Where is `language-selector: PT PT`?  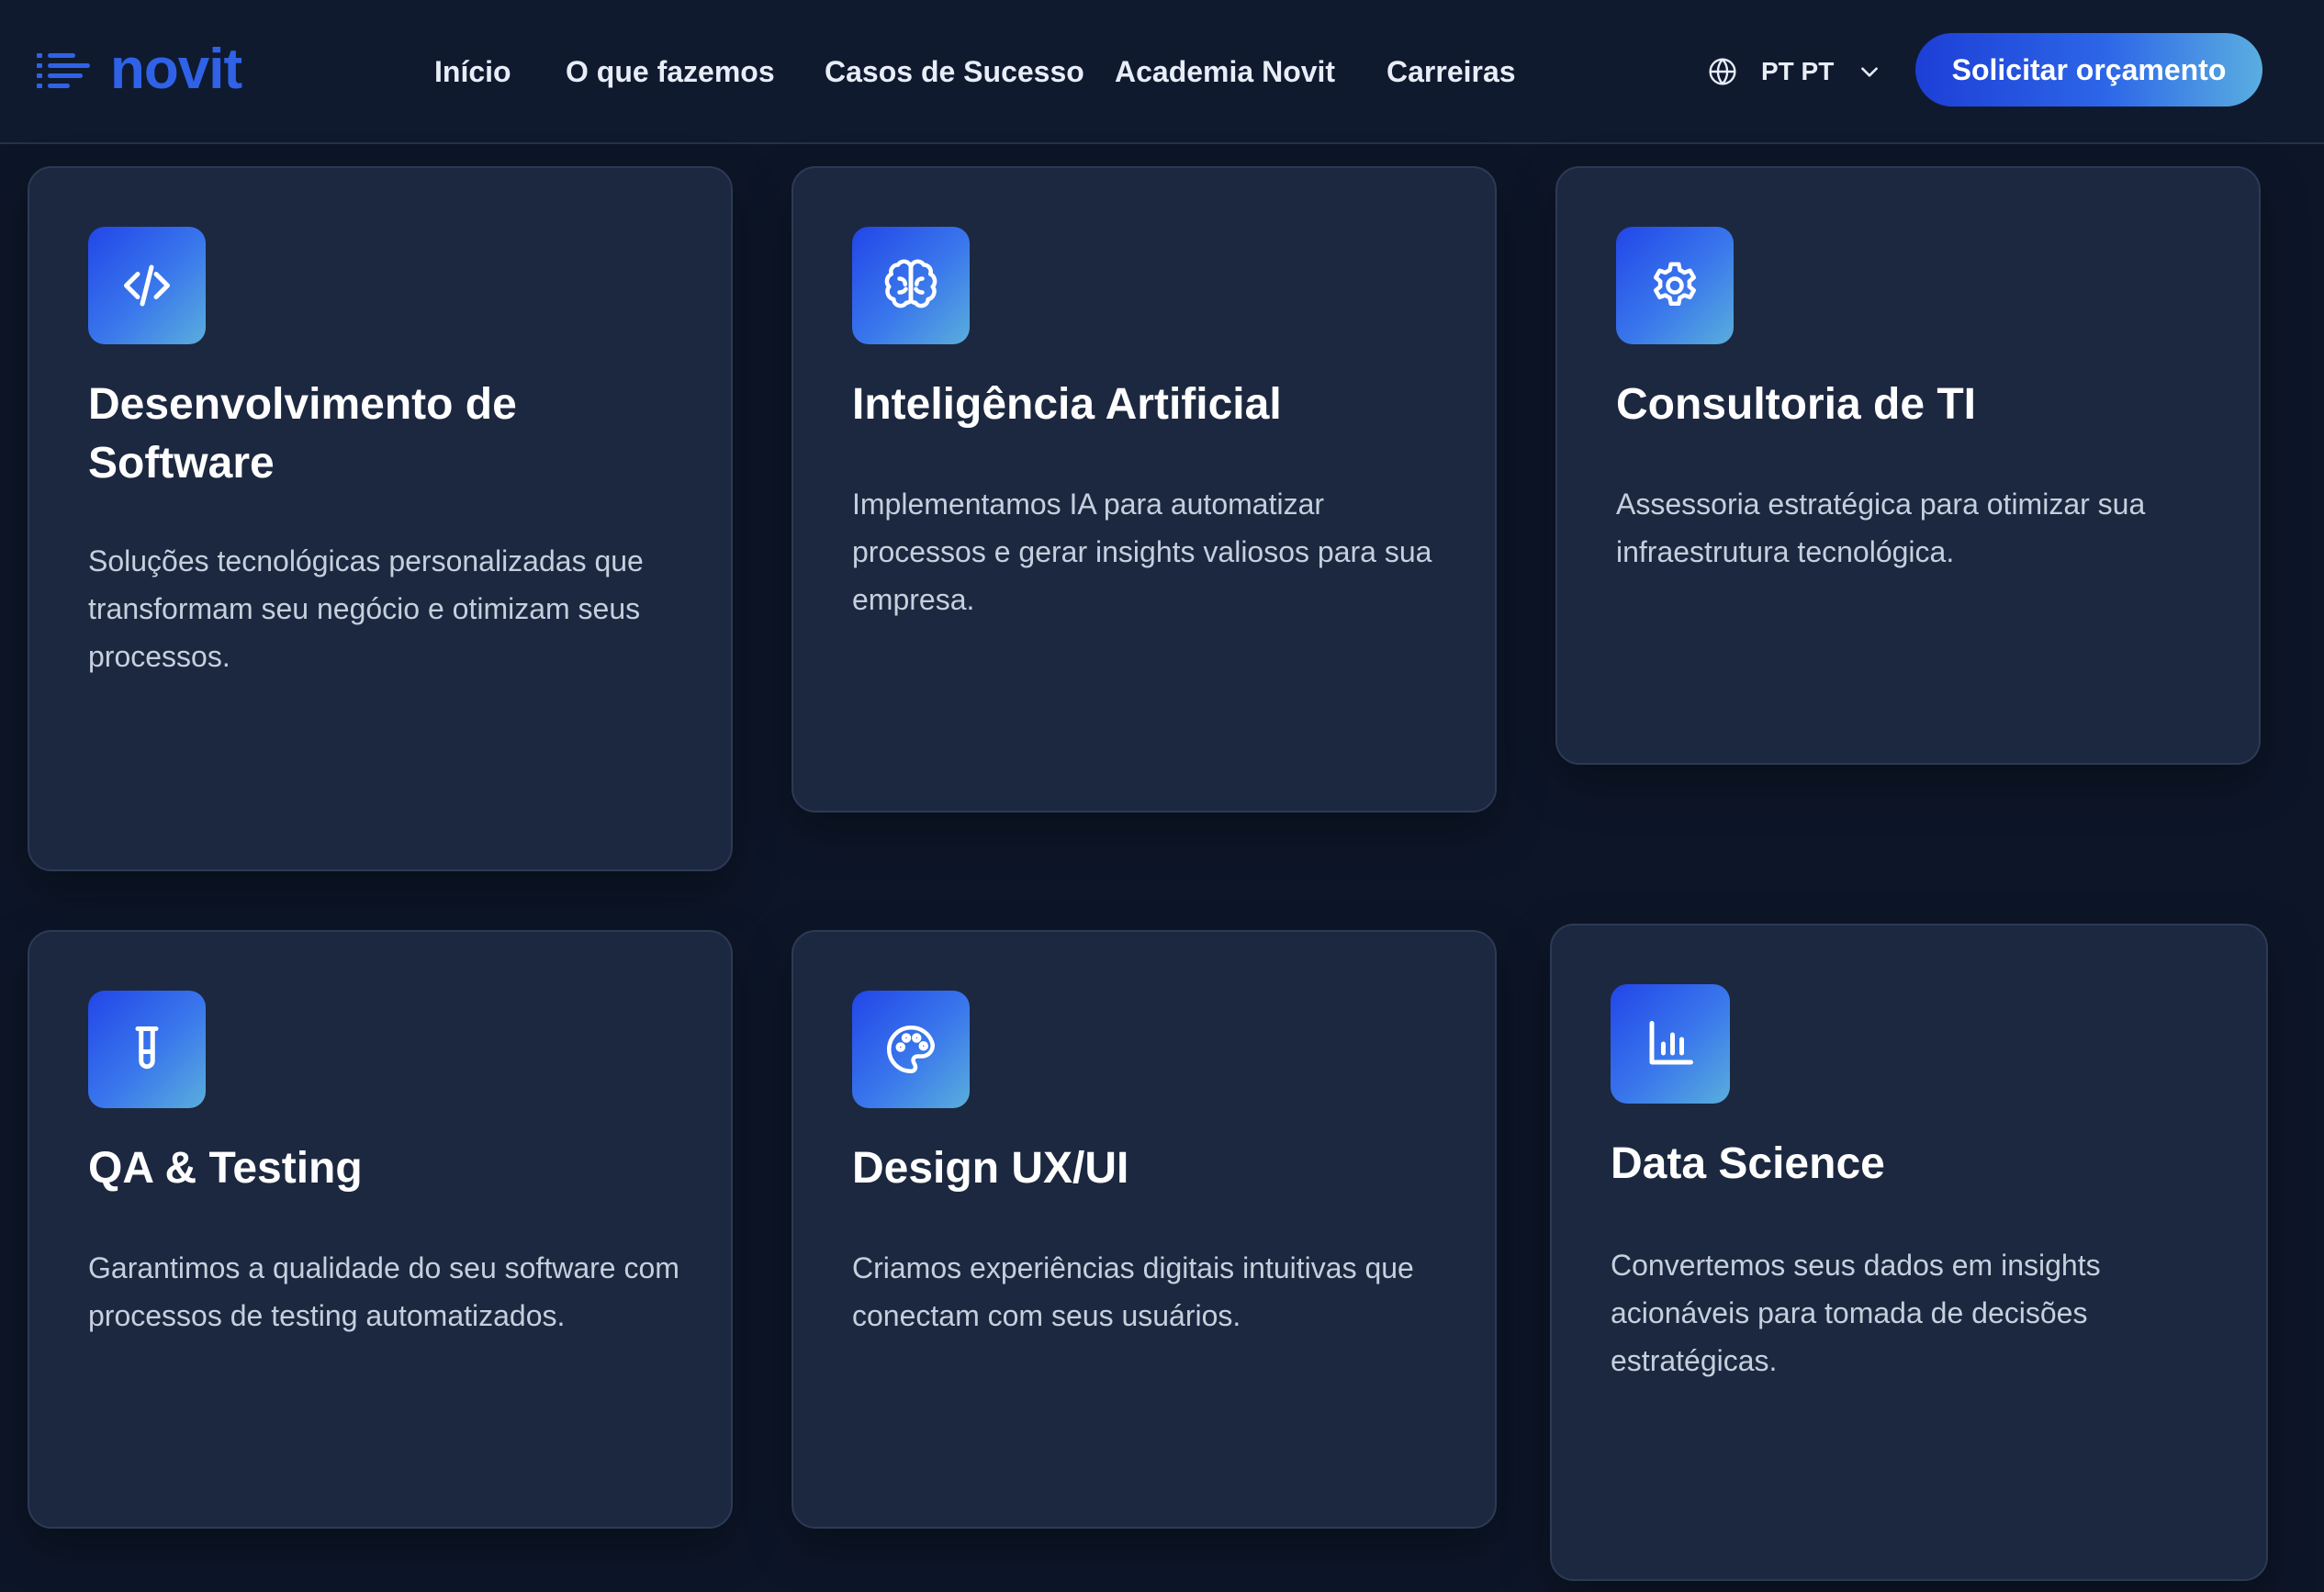
language-selector: PT PT is located at coordinates (1795, 72).